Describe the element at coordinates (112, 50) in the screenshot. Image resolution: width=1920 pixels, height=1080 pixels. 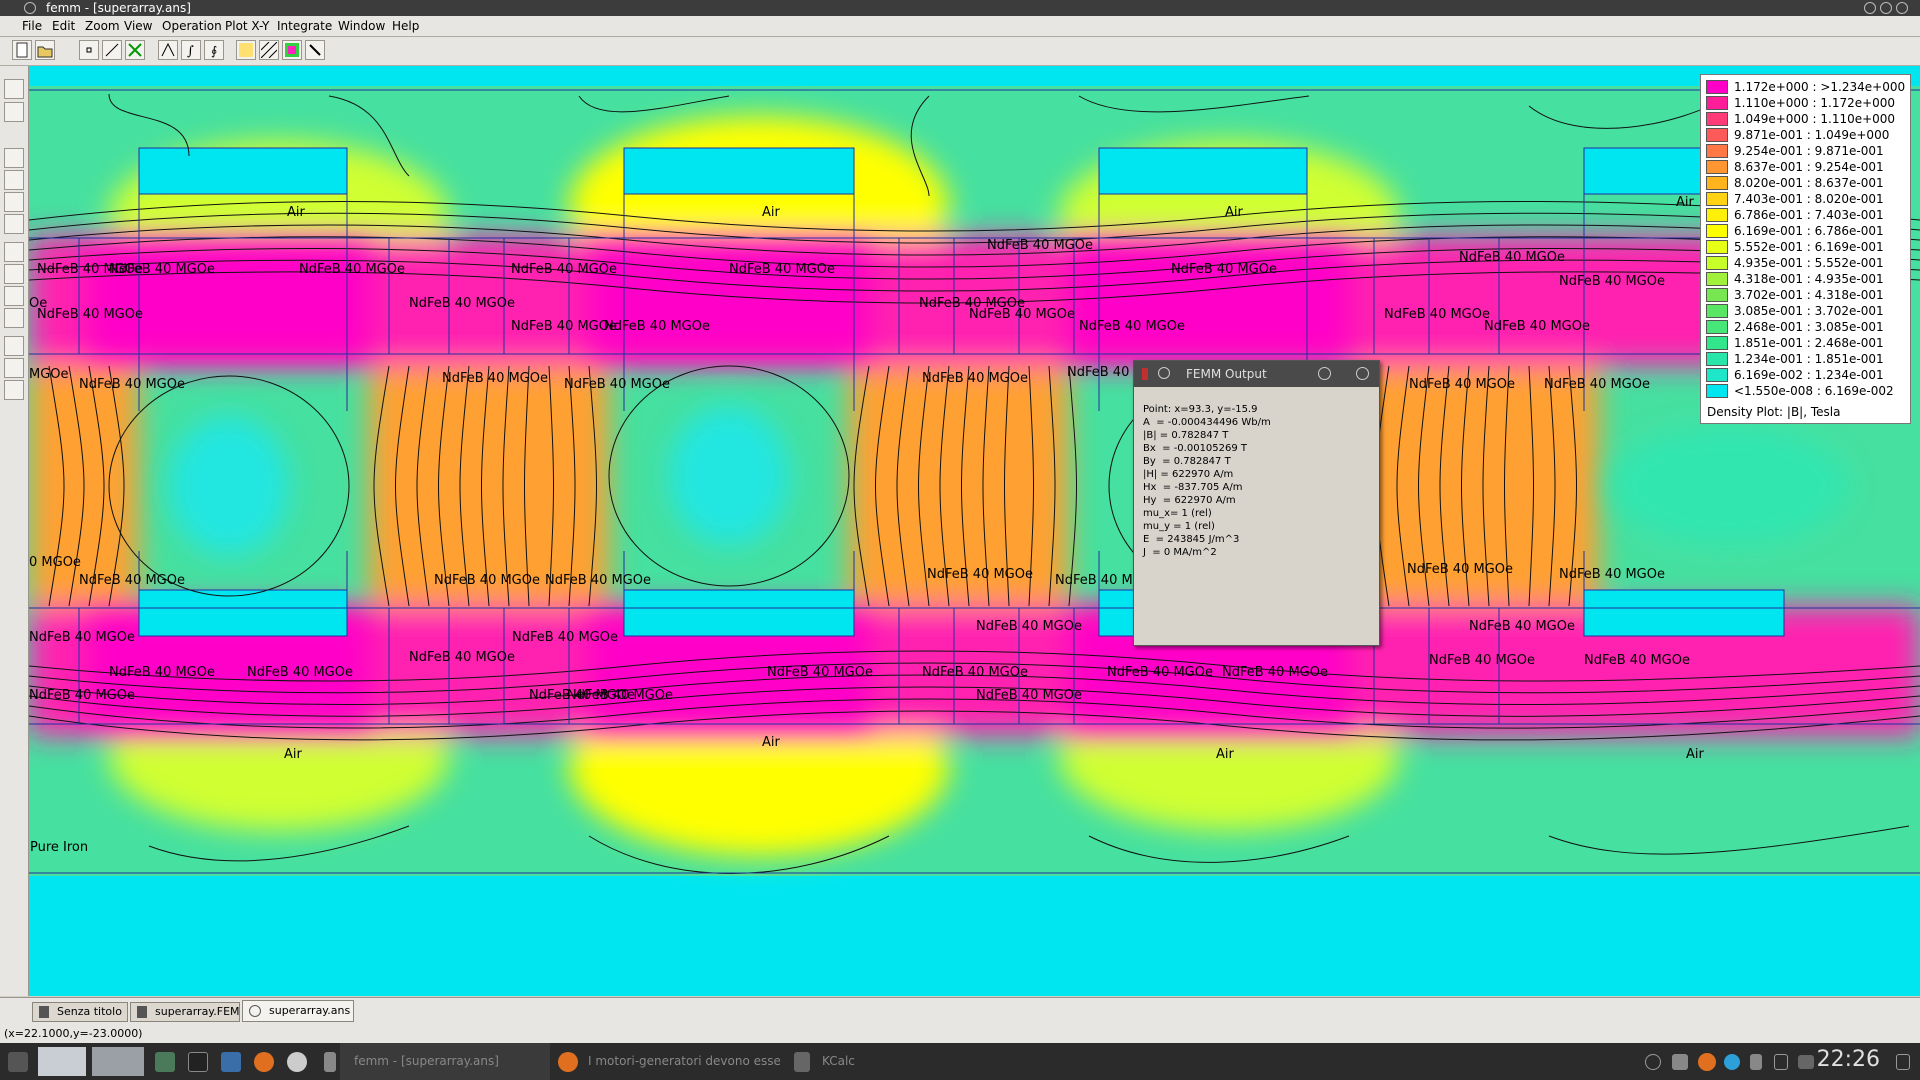
I see `segment-tool-icon` at that location.